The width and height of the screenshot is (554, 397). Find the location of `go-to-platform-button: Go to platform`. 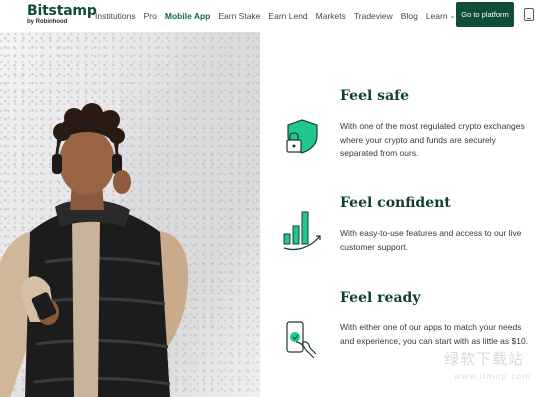

go-to-platform-button: Go to platform is located at coordinates (485, 14).